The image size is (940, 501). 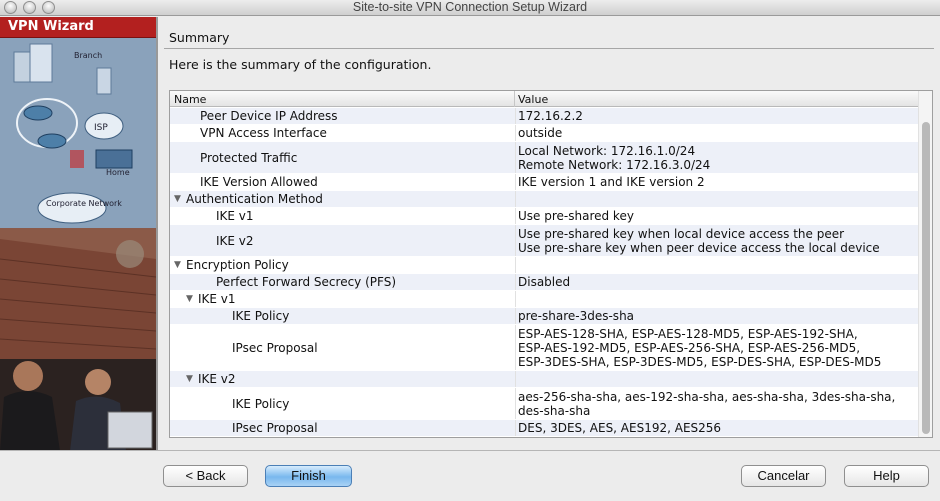 I want to click on row-value-line: Local Network: 172.16.1.0/24, so click(x=607, y=150).